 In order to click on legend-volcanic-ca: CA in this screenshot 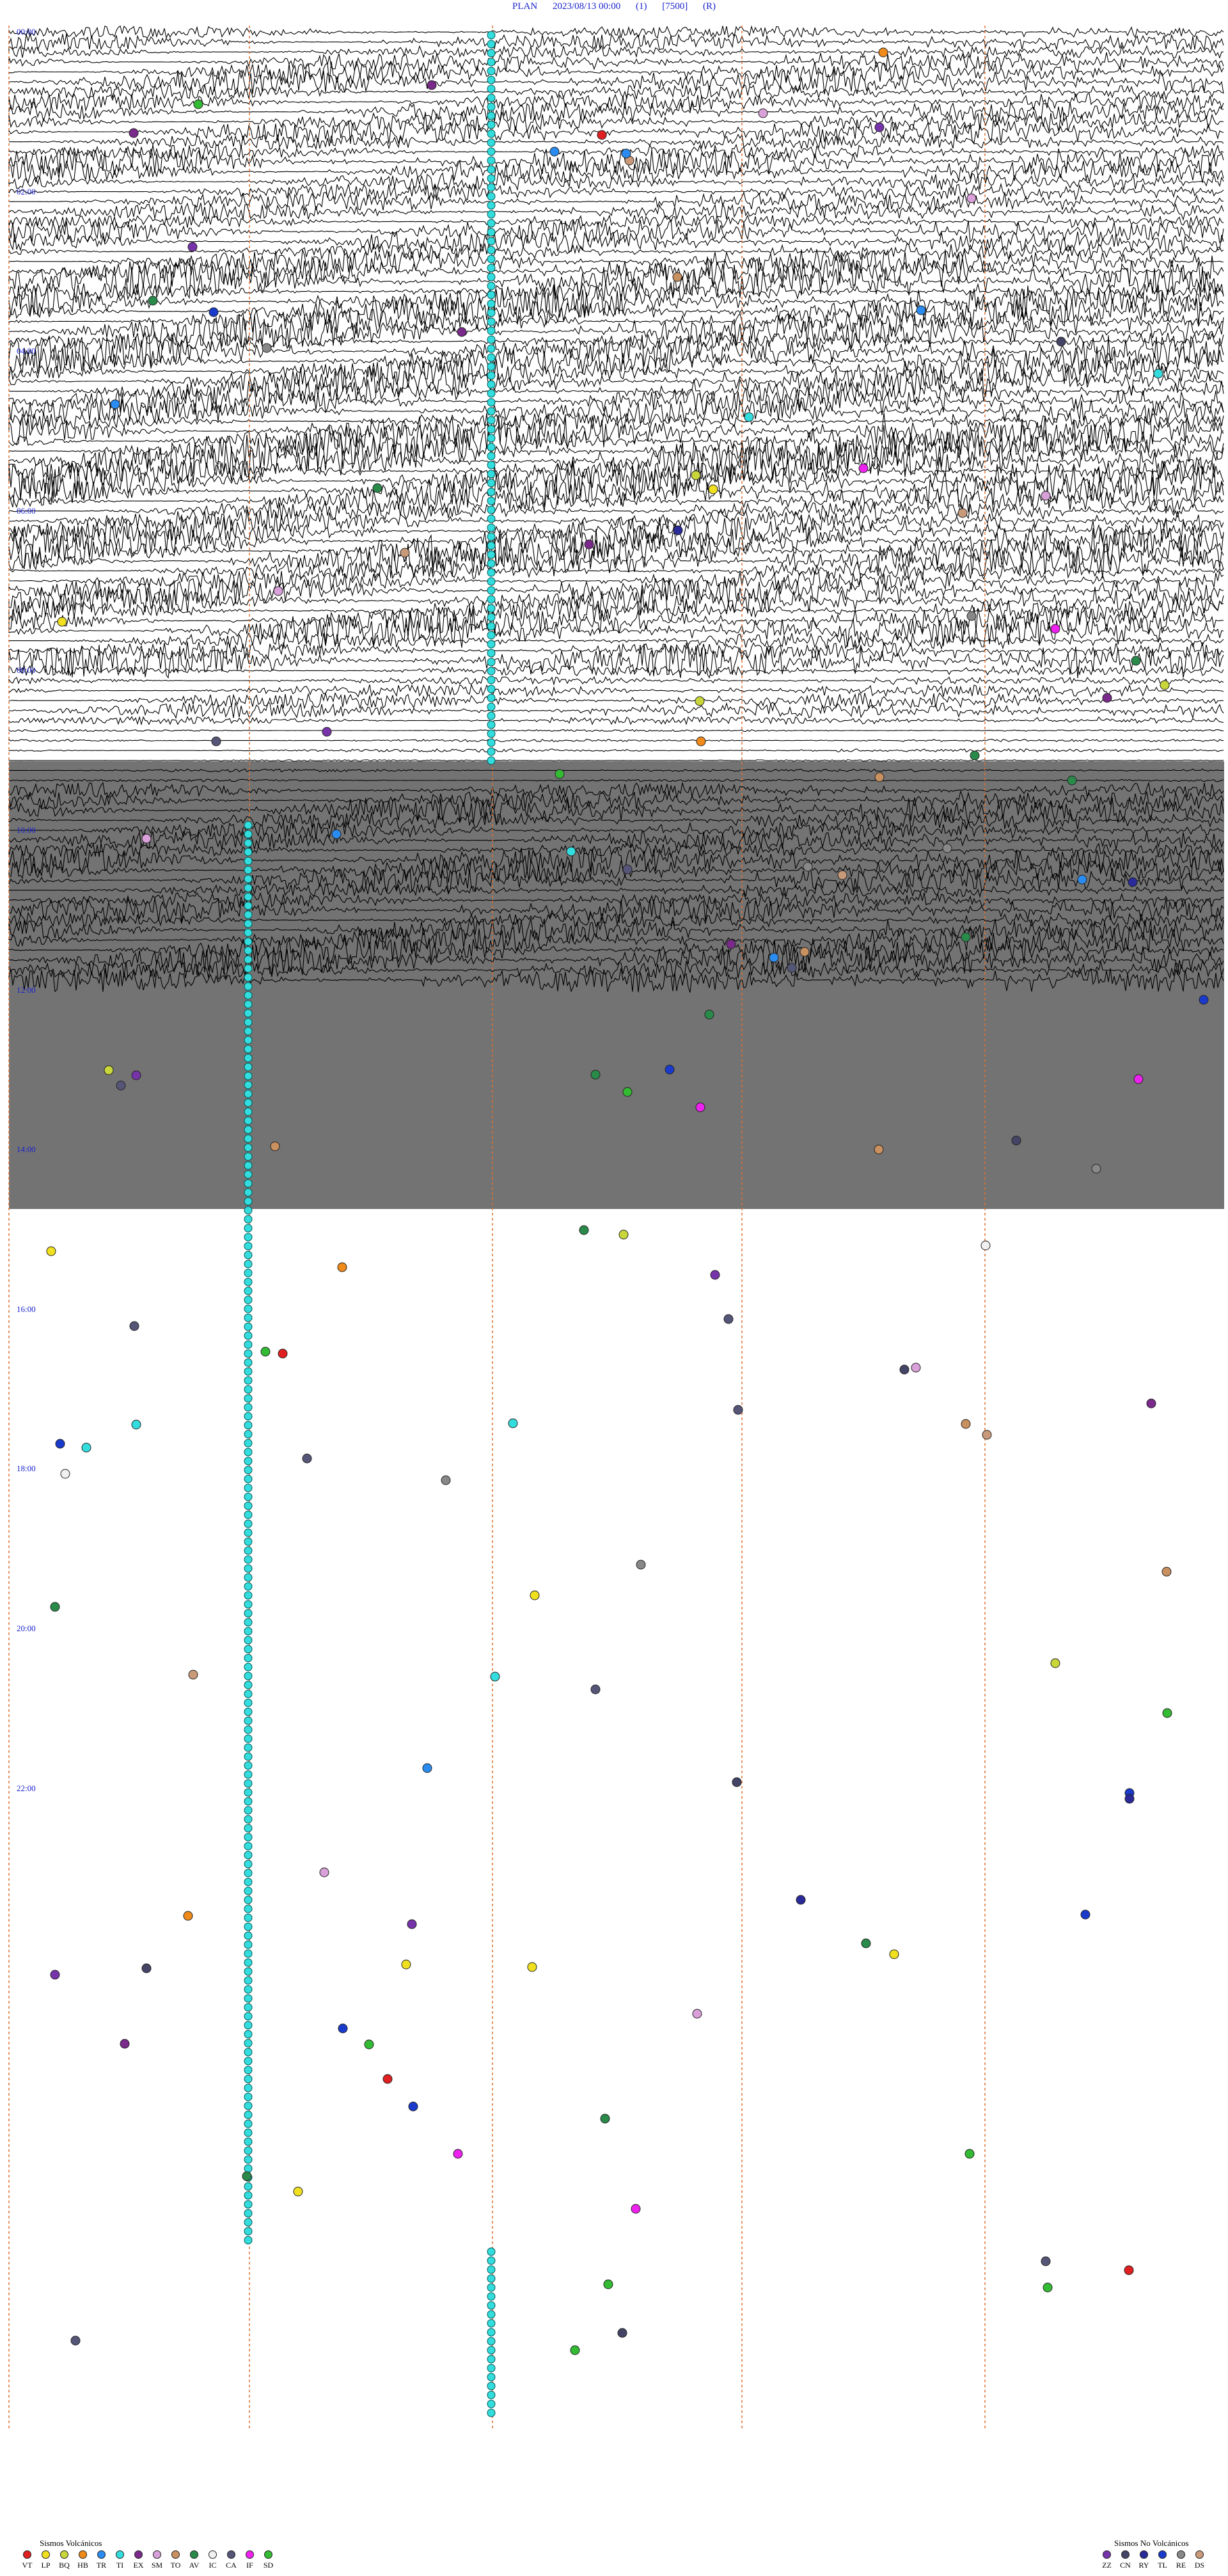, I will do `click(231, 2560)`.